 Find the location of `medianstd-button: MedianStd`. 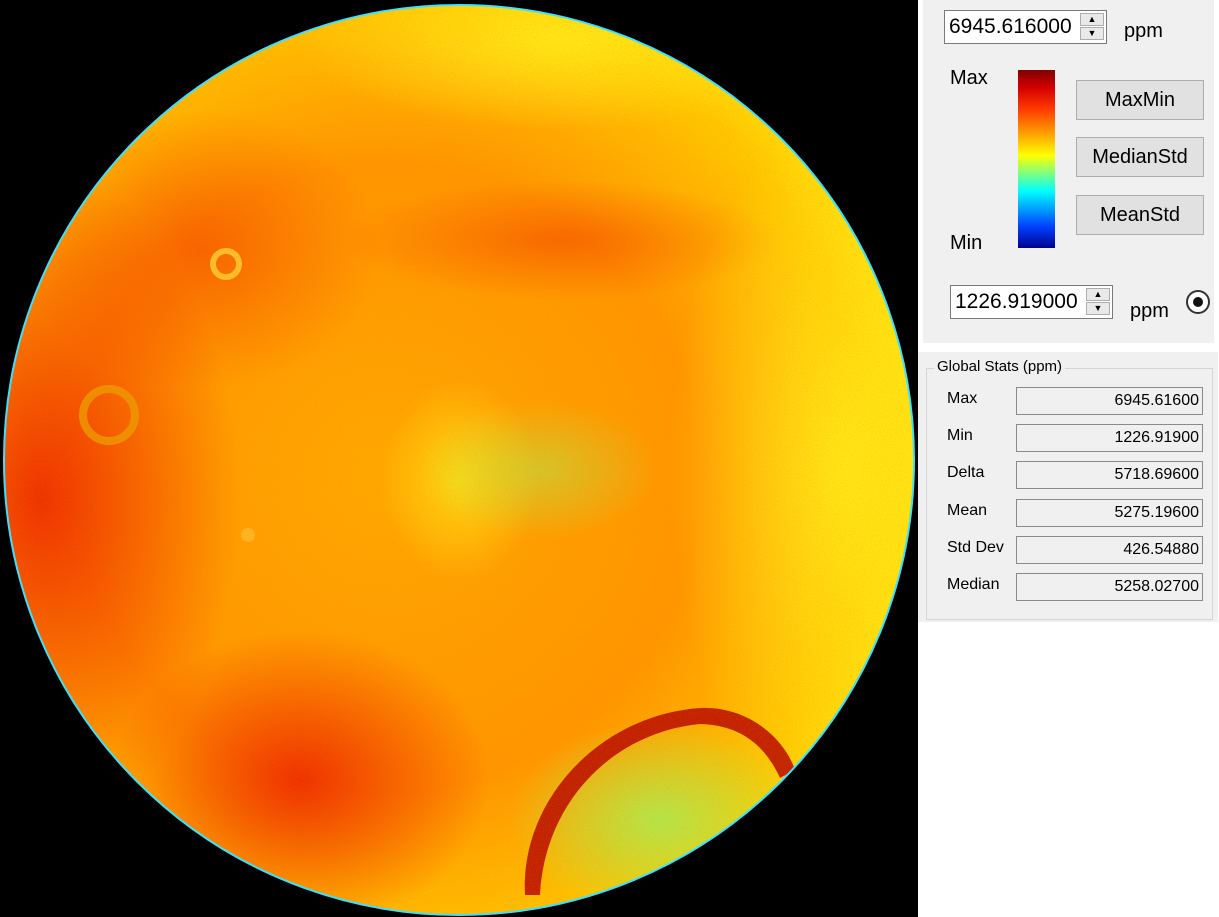

medianstd-button: MedianStd is located at coordinates (1140, 157).